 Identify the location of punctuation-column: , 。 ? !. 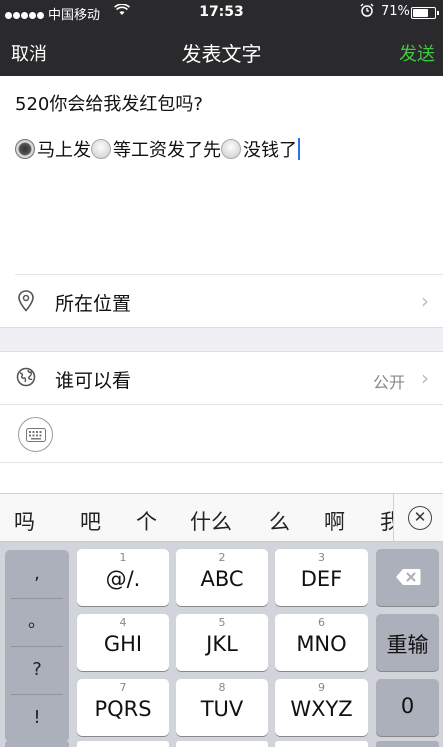
(37, 646).